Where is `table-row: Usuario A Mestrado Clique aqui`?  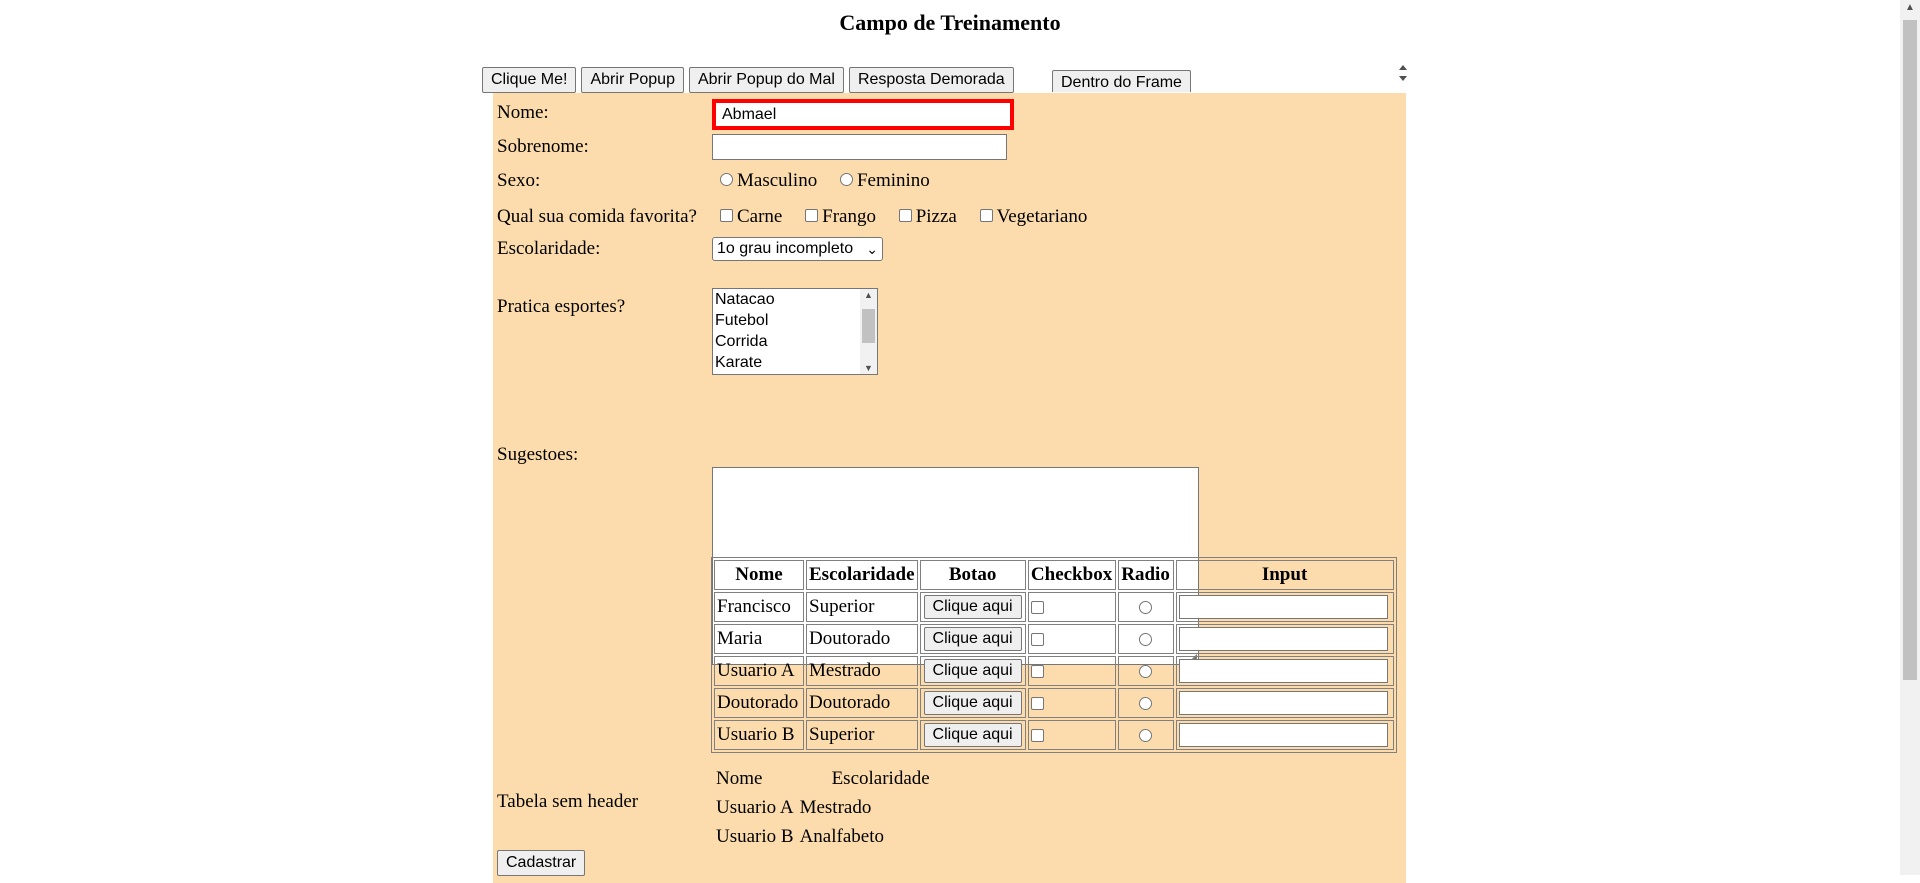 table-row: Usuario A Mestrado Clique aqui is located at coordinates (1054, 671).